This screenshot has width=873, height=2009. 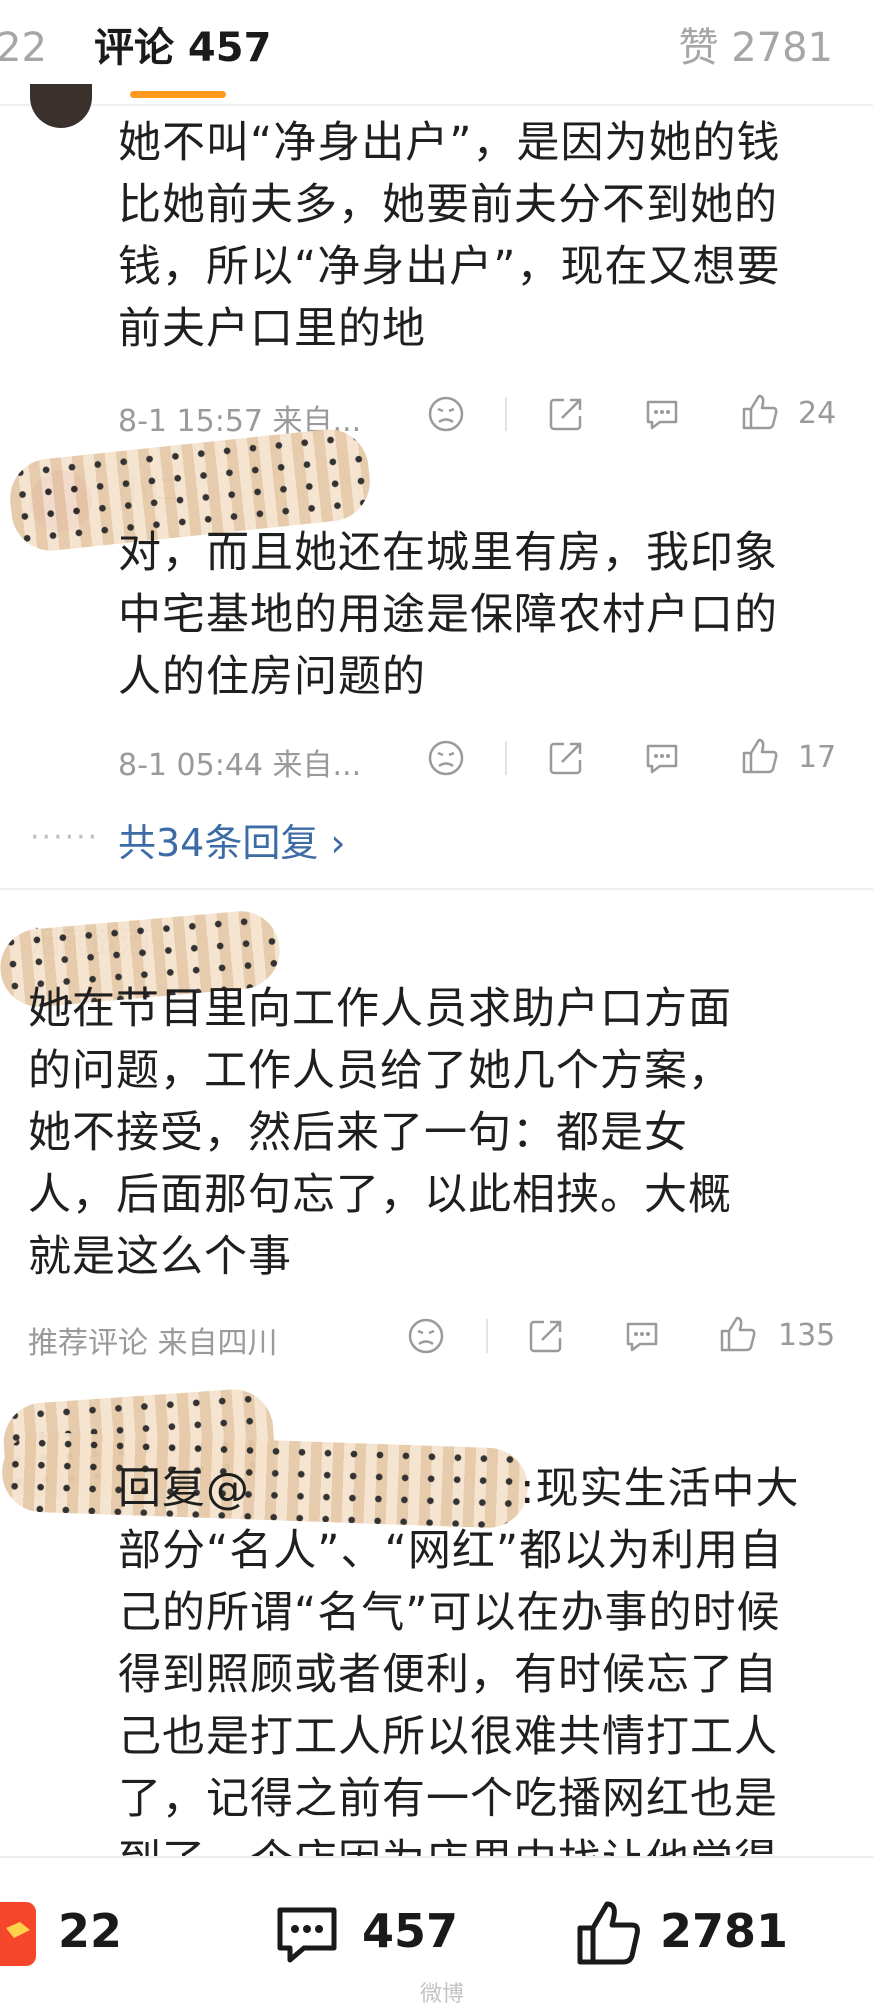 What do you see at coordinates (817, 413) in the screenshot?
I see `like-count: 24` at bounding box center [817, 413].